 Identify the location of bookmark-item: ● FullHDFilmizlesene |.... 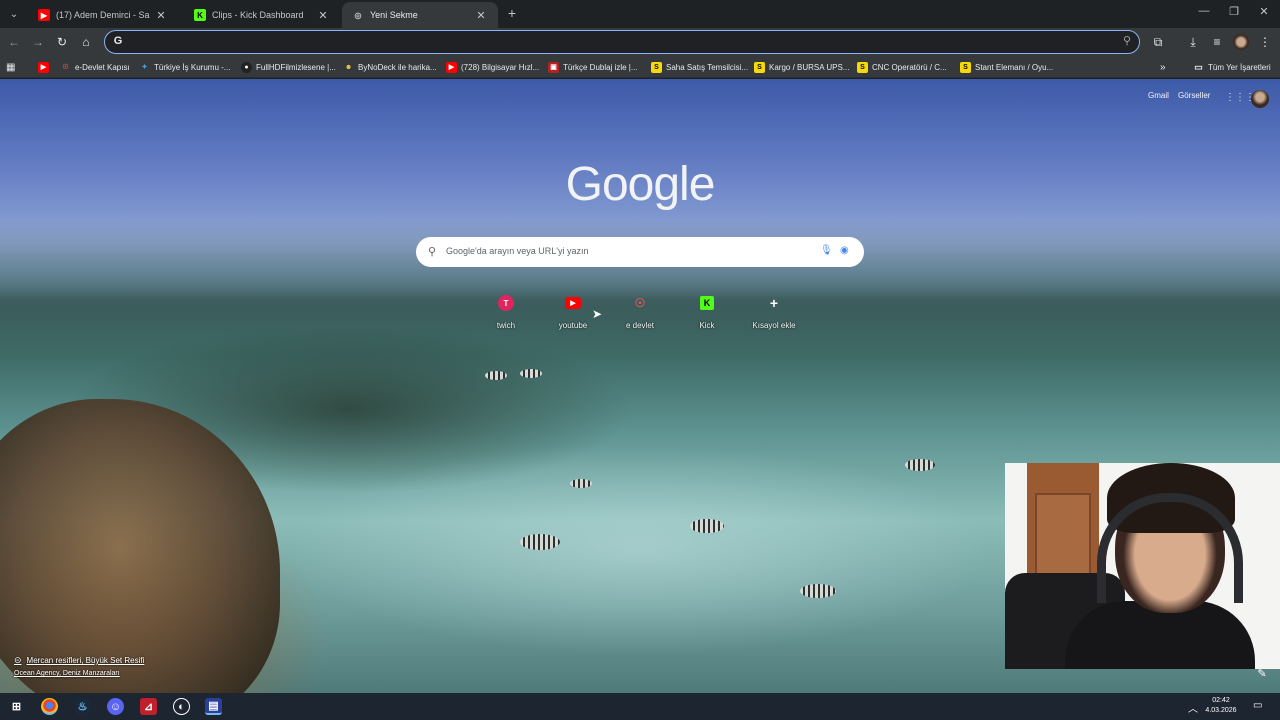
(288, 67).